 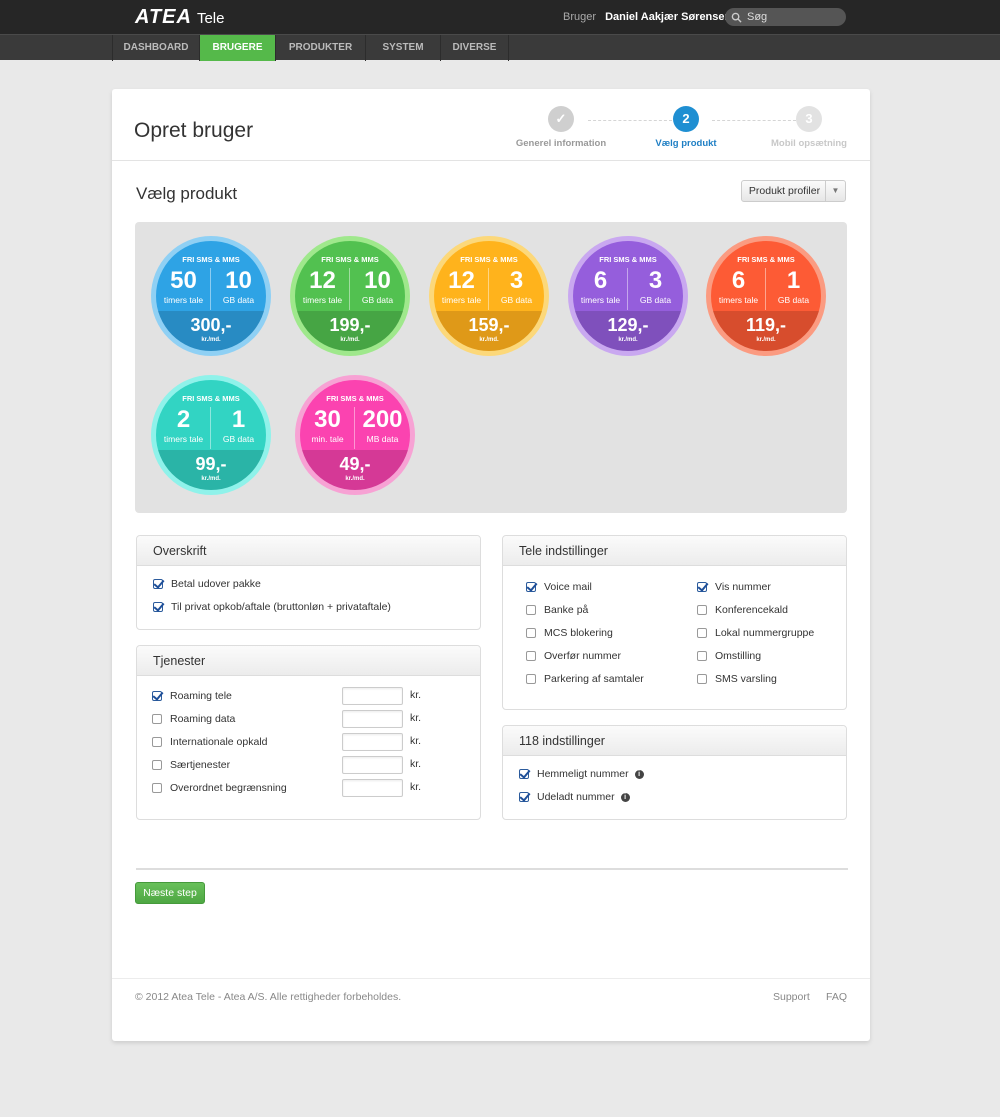 I want to click on service-row: Internationale opkald, so click(x=210, y=742).